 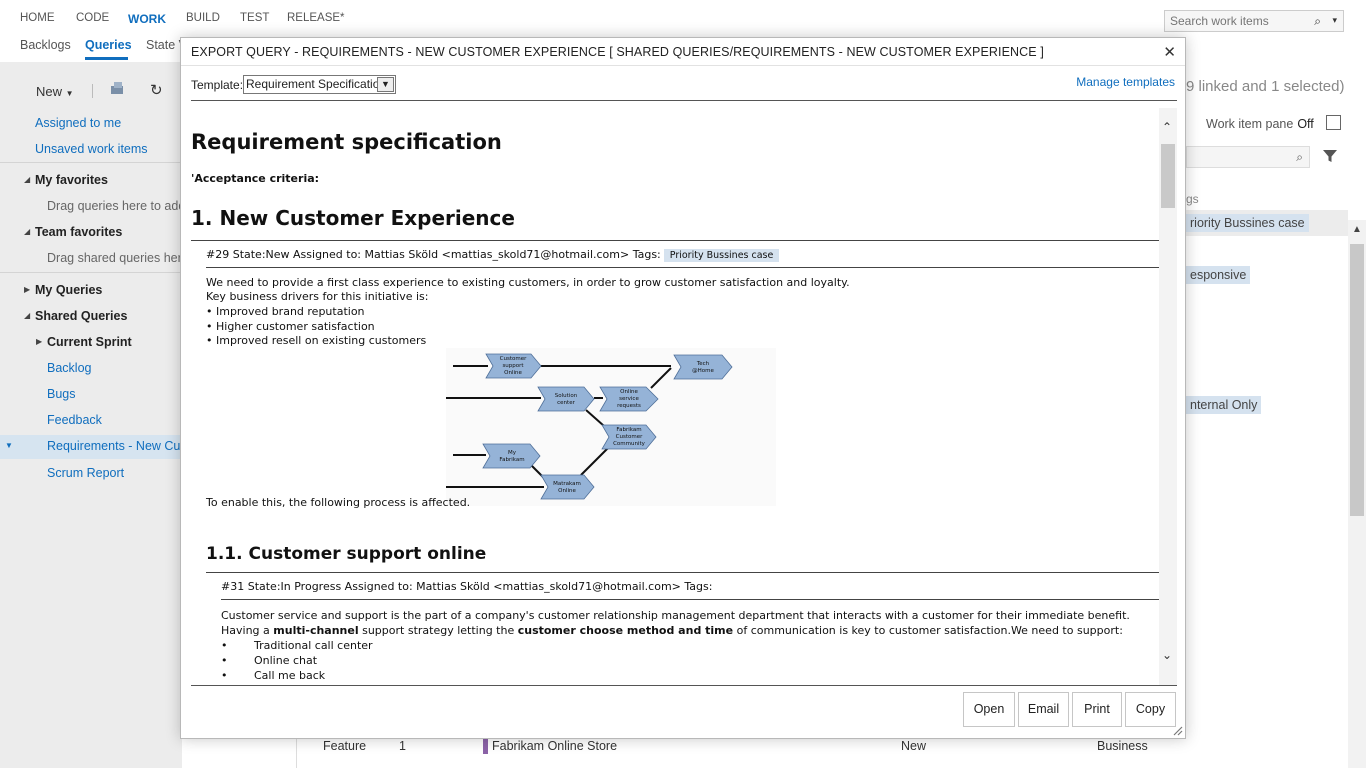 I want to click on close-icon: ✕, so click(x=1169, y=52).